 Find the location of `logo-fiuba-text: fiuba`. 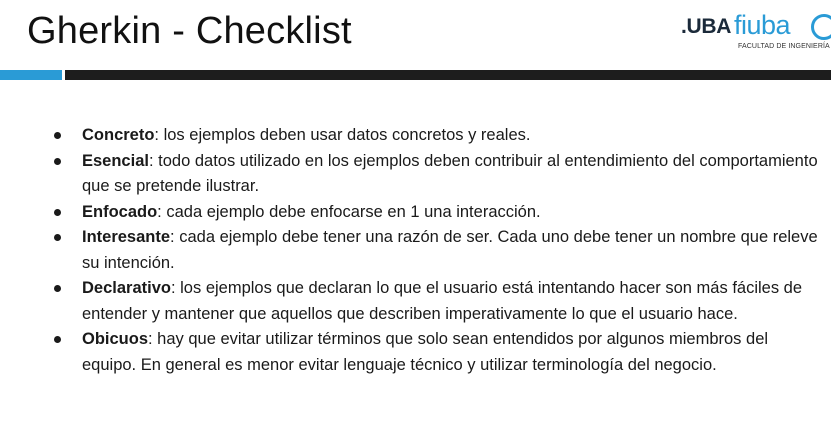

logo-fiuba-text: fiuba is located at coordinates (762, 25).